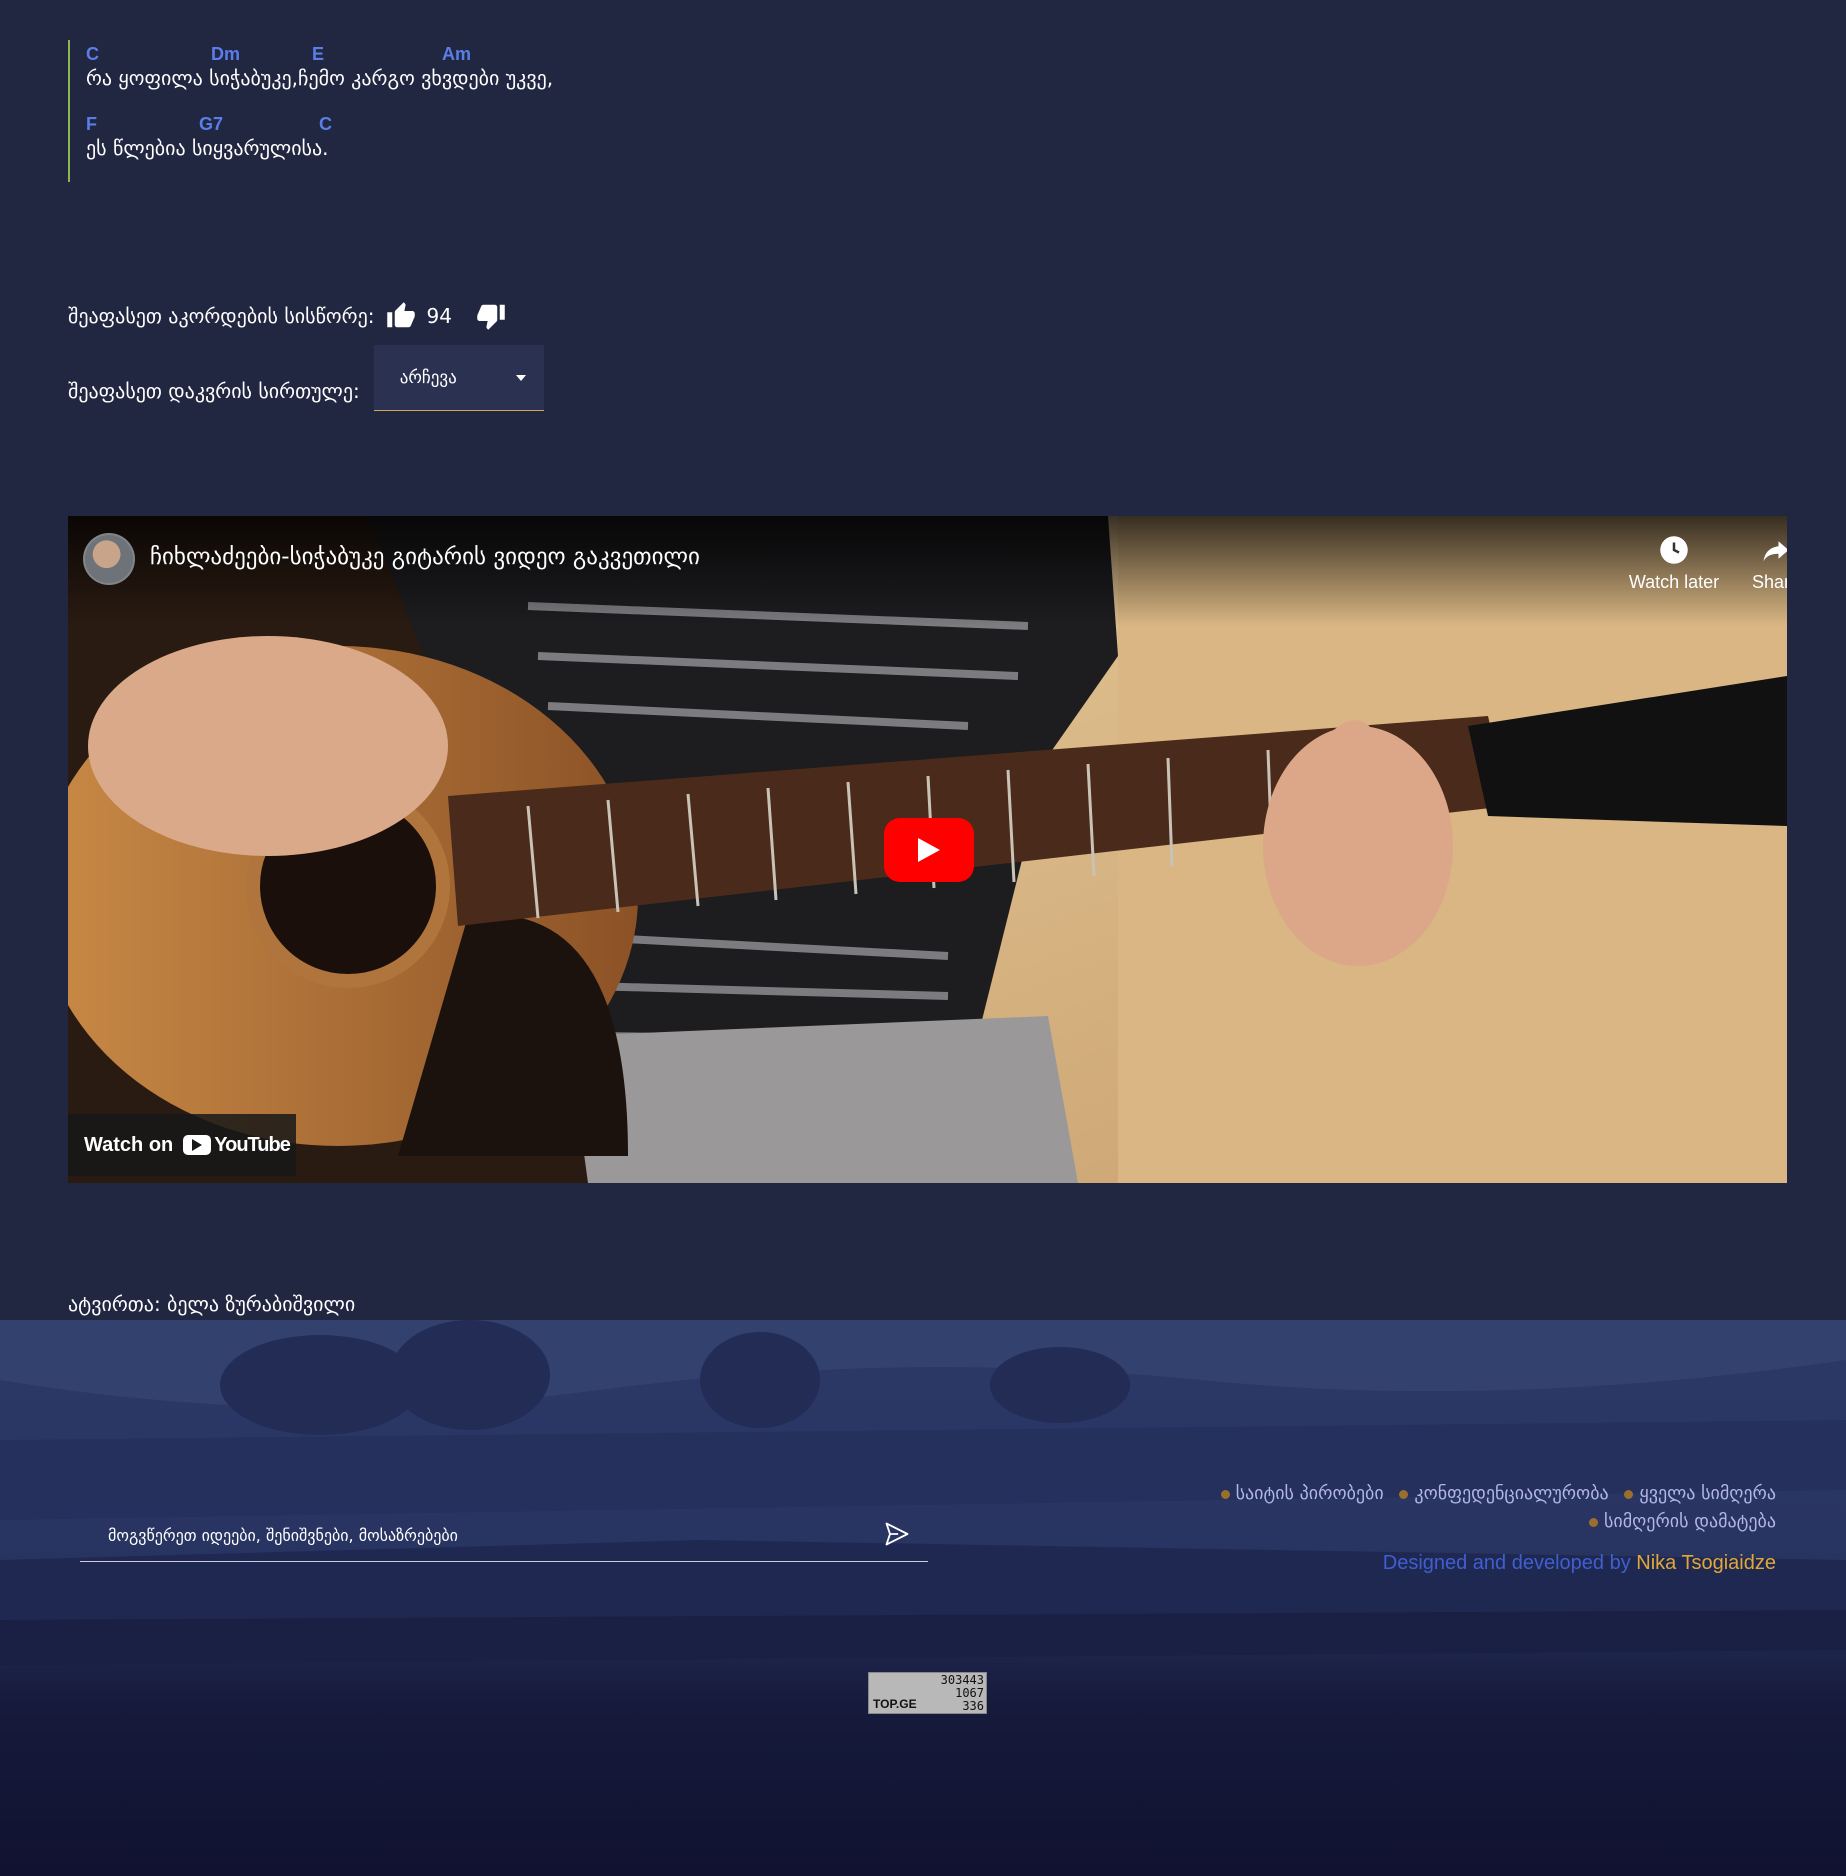 Image resolution: width=1846 pixels, height=1876 pixels. I want to click on video-top-overlay, so click(927, 571).